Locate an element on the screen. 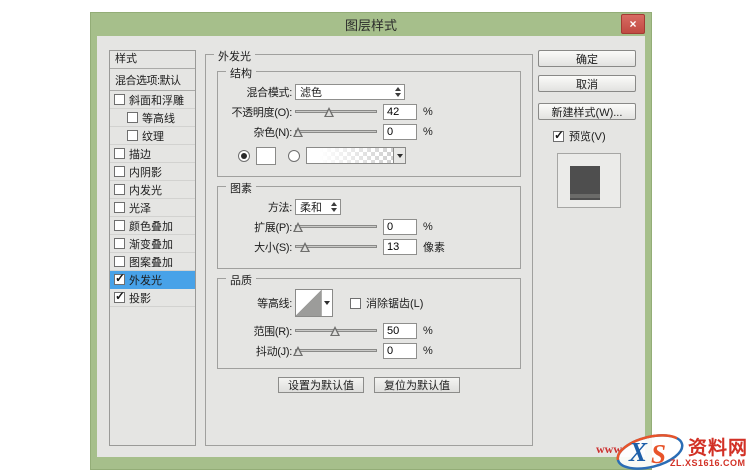  opacity-slider is located at coordinates (336, 111).